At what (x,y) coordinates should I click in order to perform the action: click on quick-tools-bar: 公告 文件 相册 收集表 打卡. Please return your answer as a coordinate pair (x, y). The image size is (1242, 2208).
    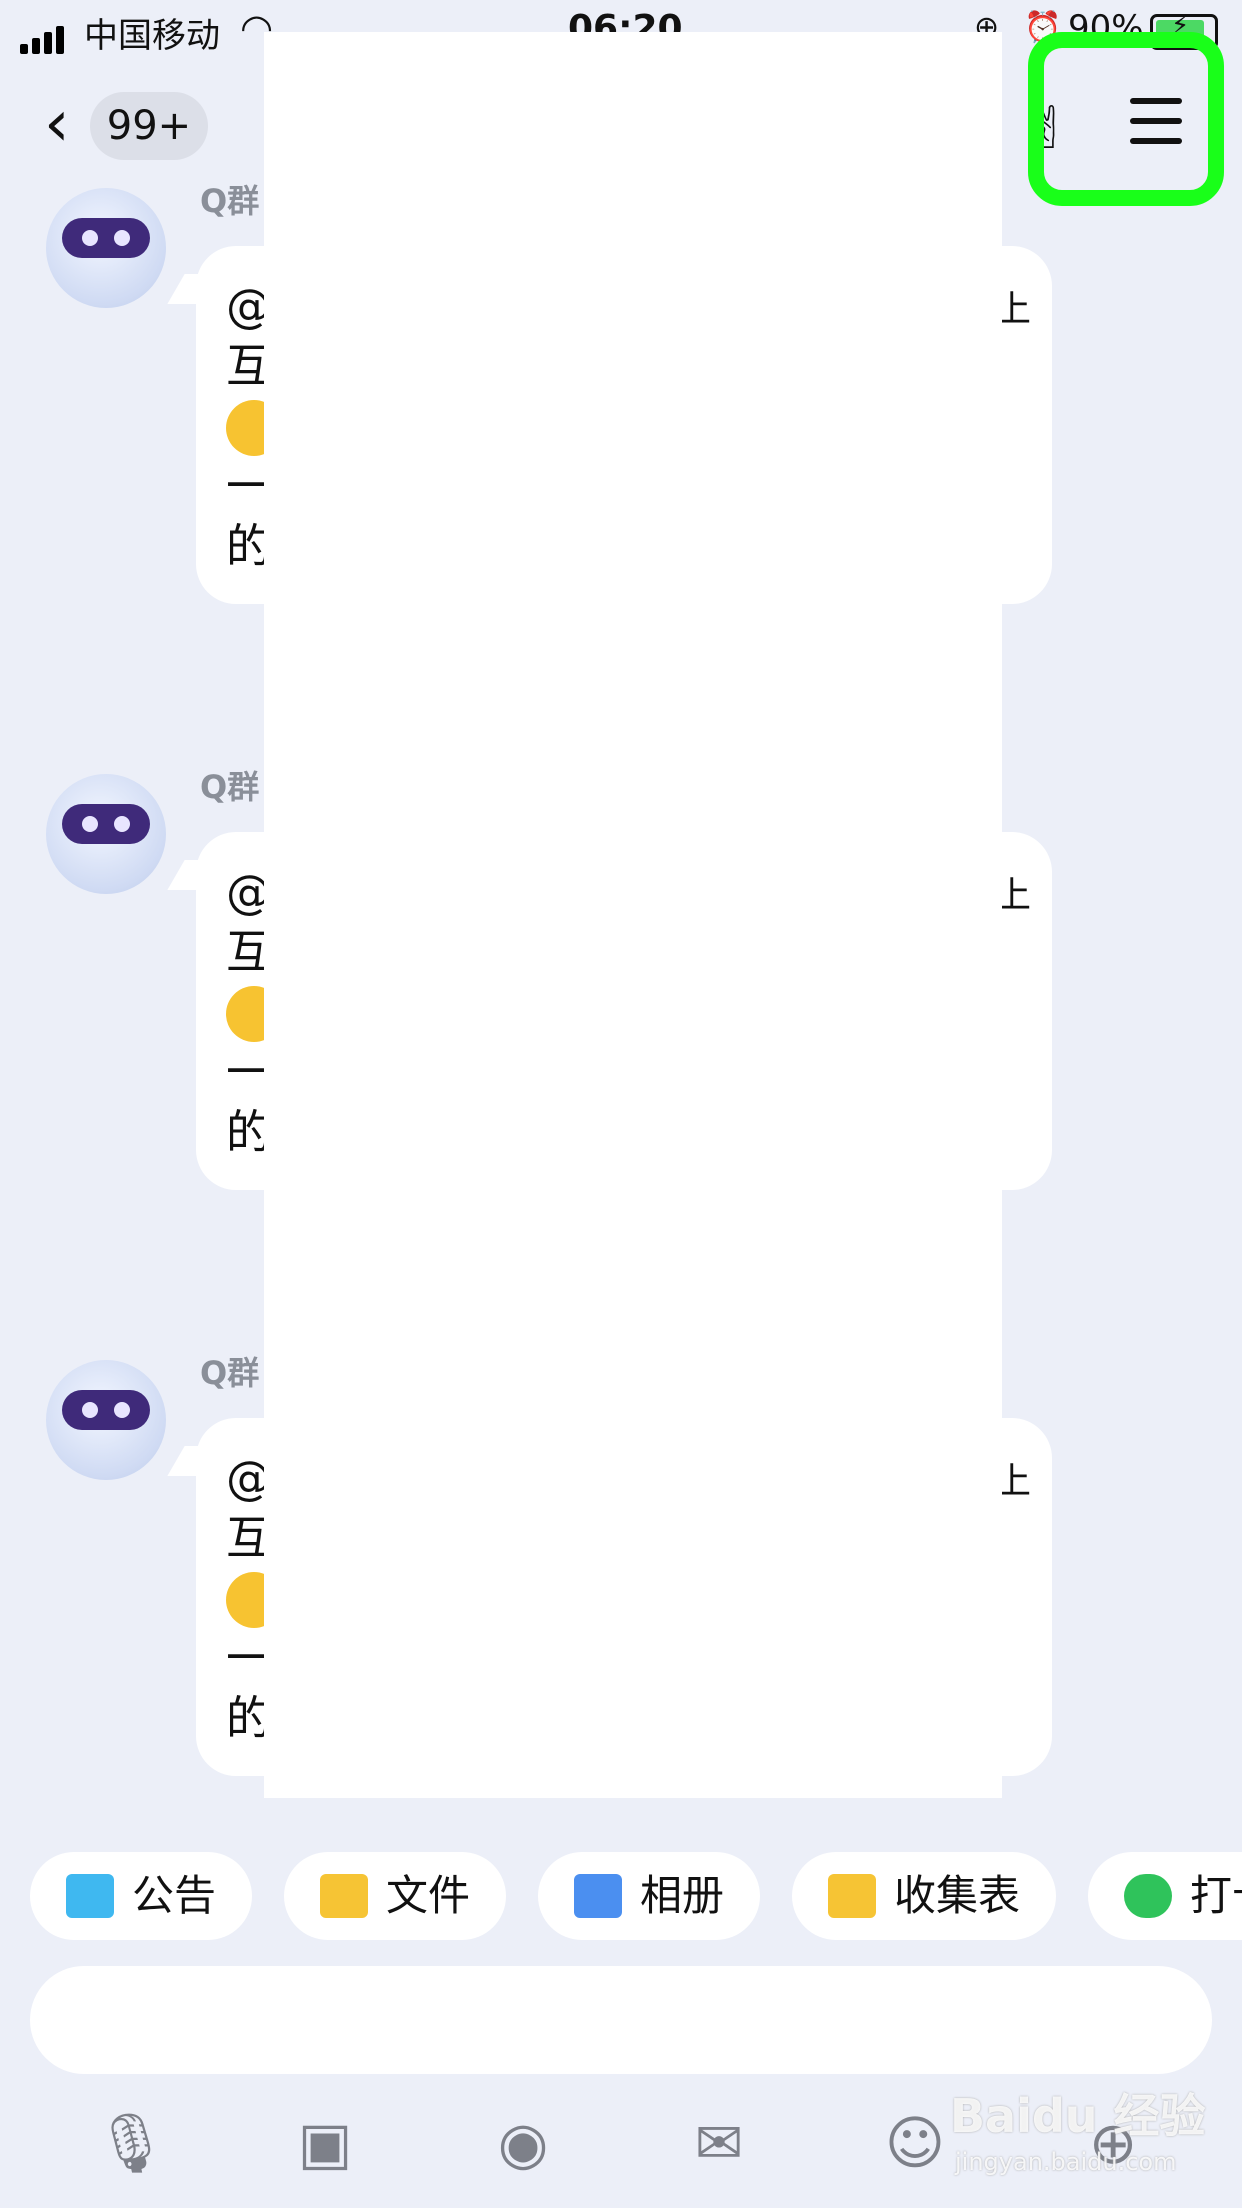
    Looking at the image, I should click on (621, 1885).